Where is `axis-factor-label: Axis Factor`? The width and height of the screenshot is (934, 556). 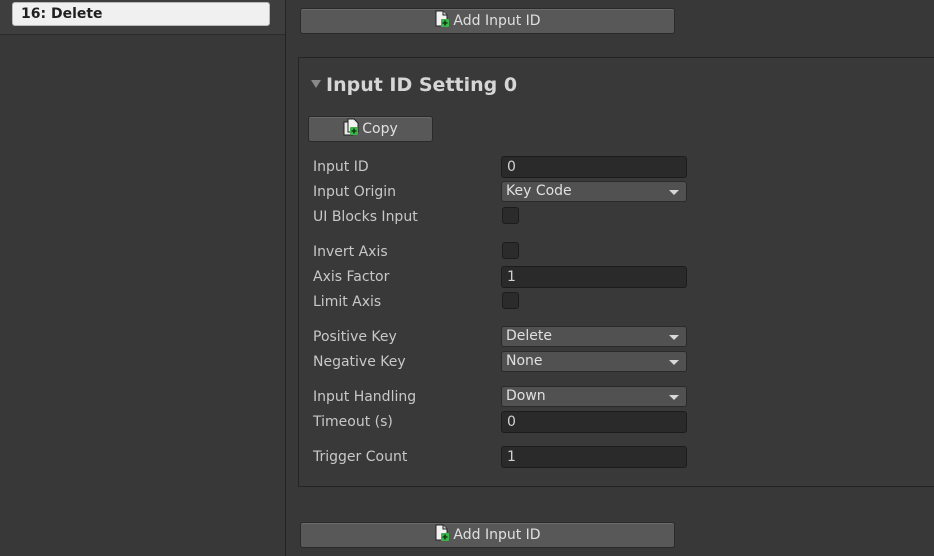
axis-factor-label: Axis Factor is located at coordinates (351, 277).